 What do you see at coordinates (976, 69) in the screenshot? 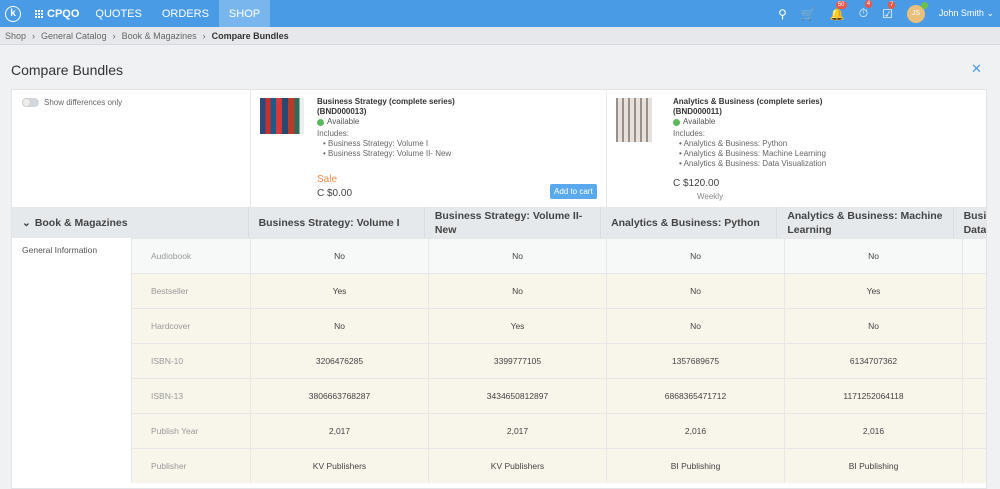
I see `close-icon: ✕` at bounding box center [976, 69].